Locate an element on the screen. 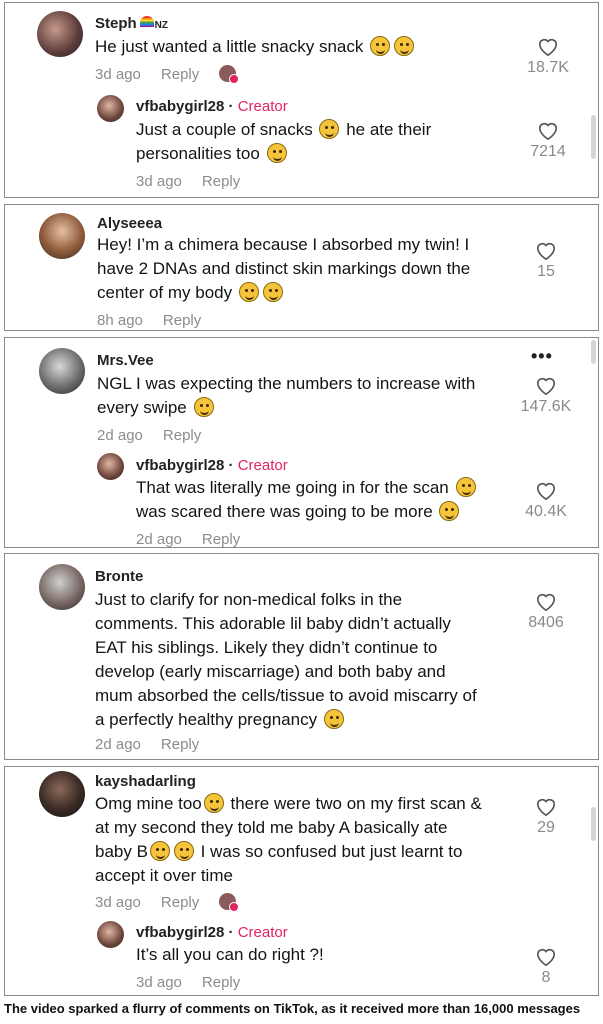 The height and width of the screenshot is (1024, 603). username: Bronte is located at coordinates (119, 576).